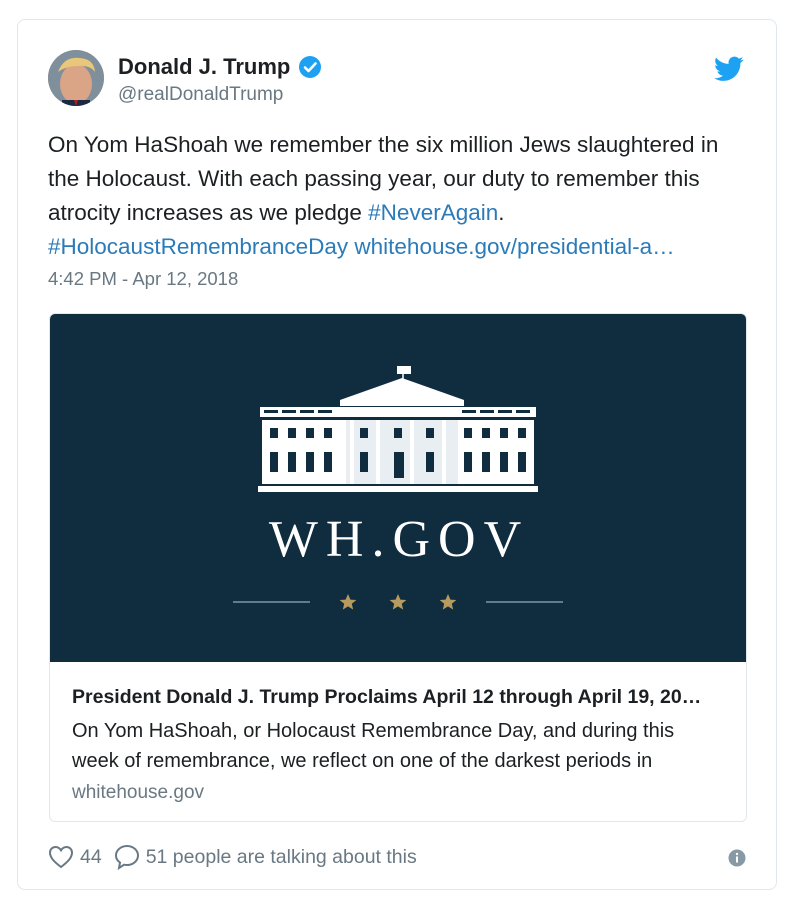 The width and height of the screenshot is (799, 909). I want to click on hashtag-holocaust-remembrance-day: #HolocaustRemembranceDay, so click(198, 246).